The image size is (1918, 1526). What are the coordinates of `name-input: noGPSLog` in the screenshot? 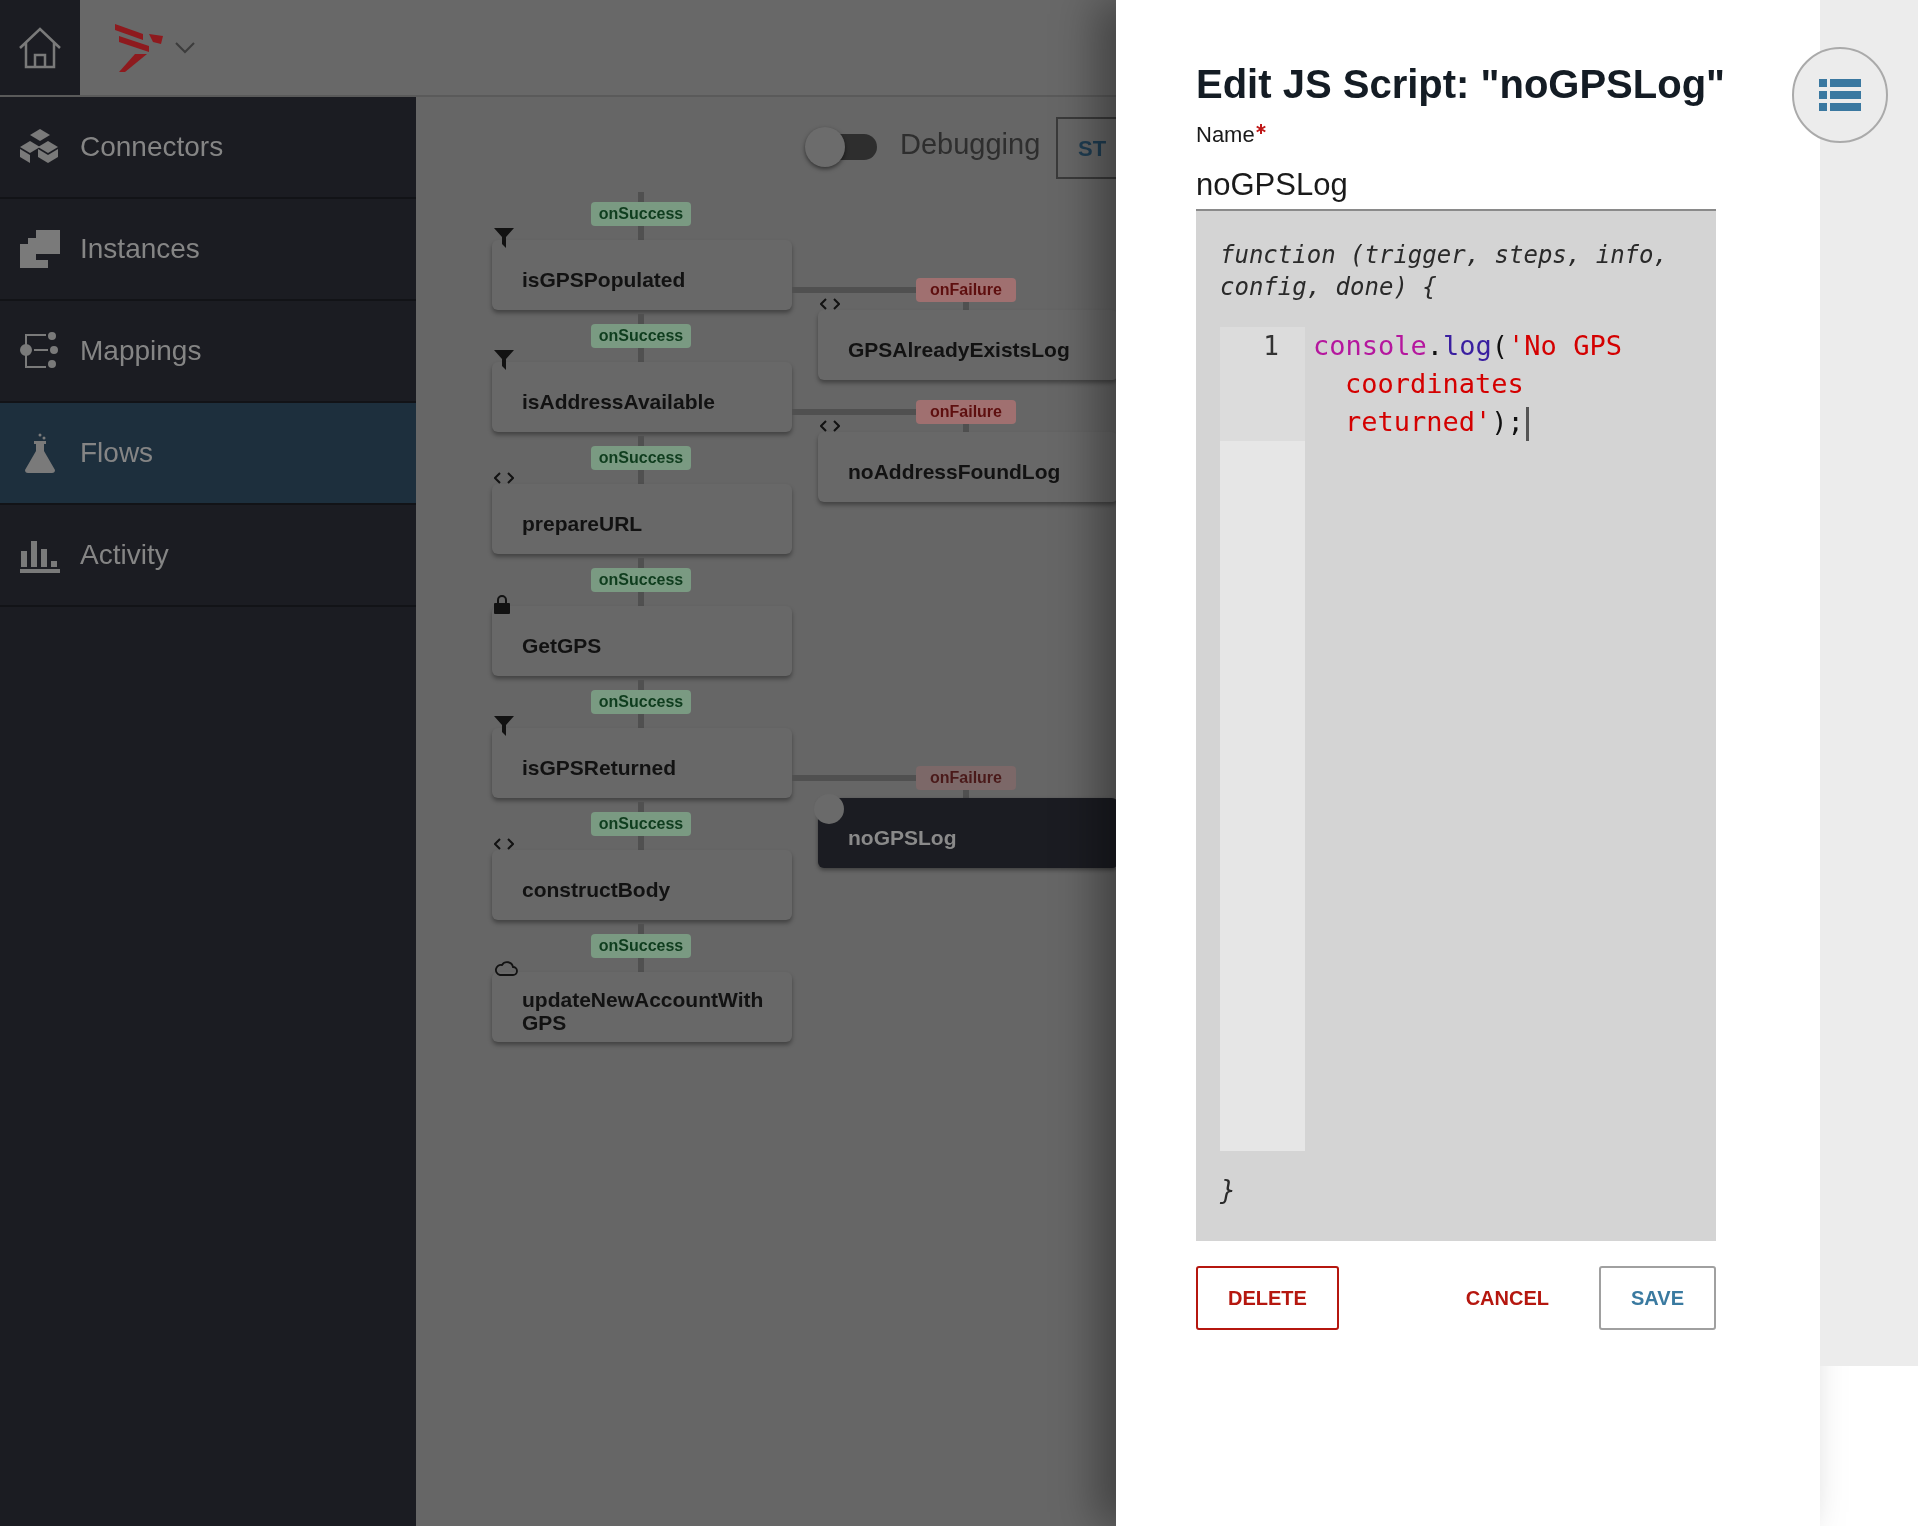 It's located at (1456, 186).